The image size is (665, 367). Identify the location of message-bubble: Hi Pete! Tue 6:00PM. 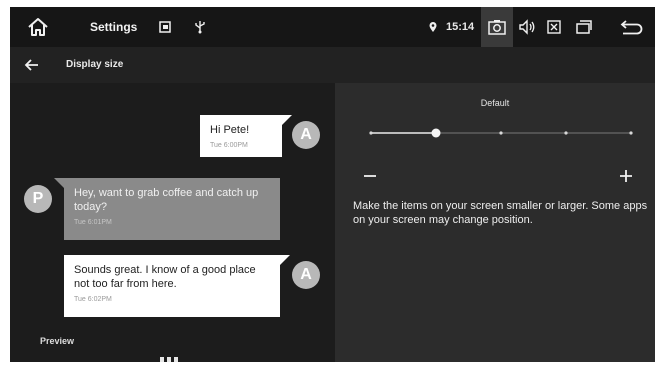
(241, 136).